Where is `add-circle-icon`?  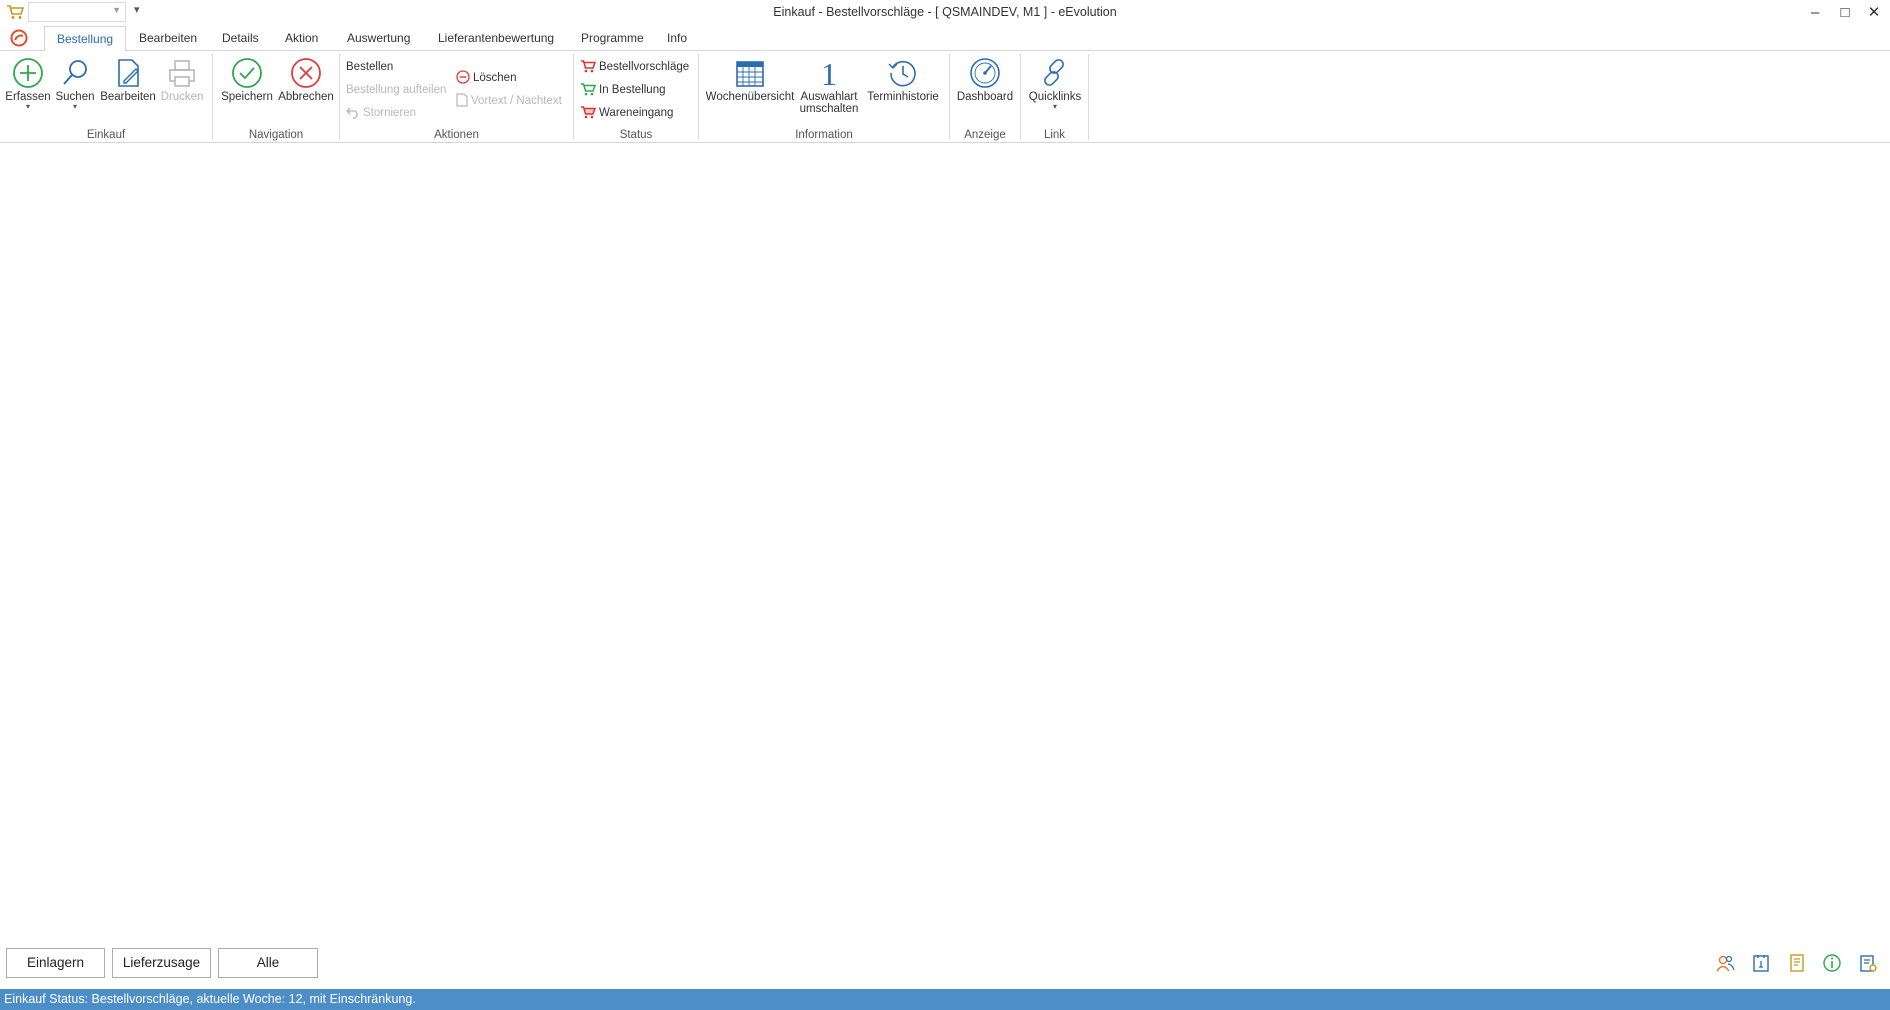 add-circle-icon is located at coordinates (28, 73).